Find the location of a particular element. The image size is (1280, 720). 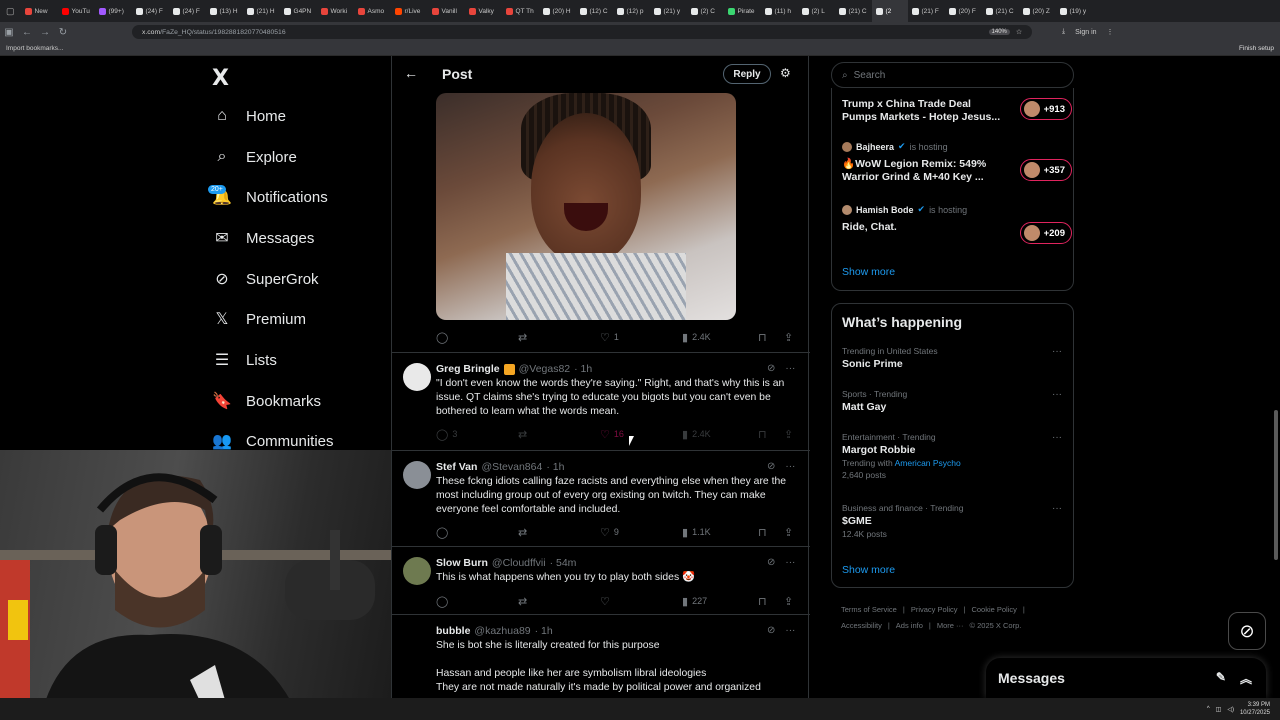

views-action: ▮ 2.4K is located at coordinates (696, 434).